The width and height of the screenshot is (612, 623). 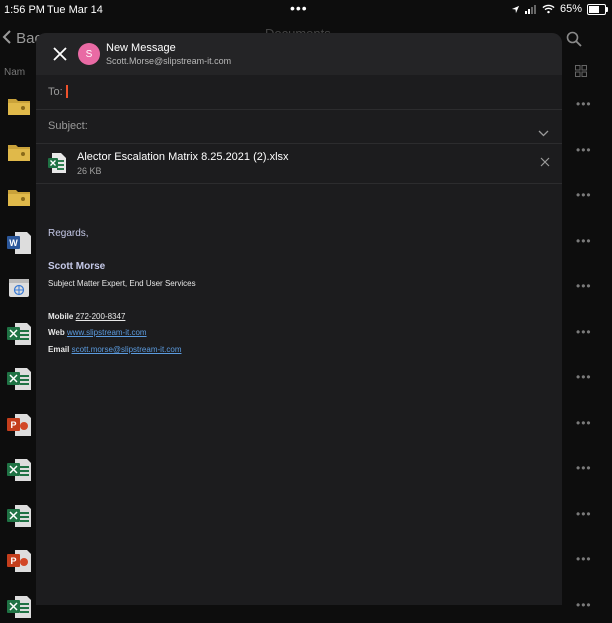 I want to click on avatar: S, so click(x=89, y=54).